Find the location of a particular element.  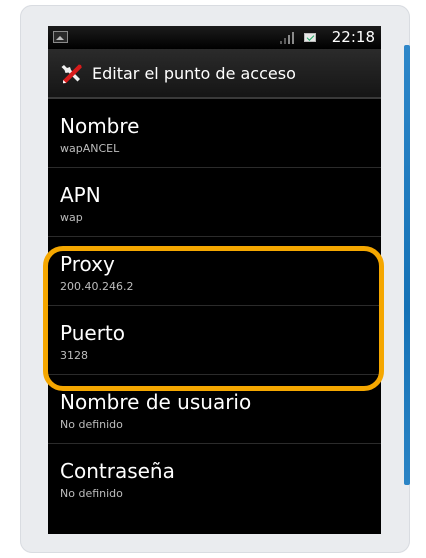

setting-nombre-de-usuario: Nombre de usuario No definido is located at coordinates (214, 409).